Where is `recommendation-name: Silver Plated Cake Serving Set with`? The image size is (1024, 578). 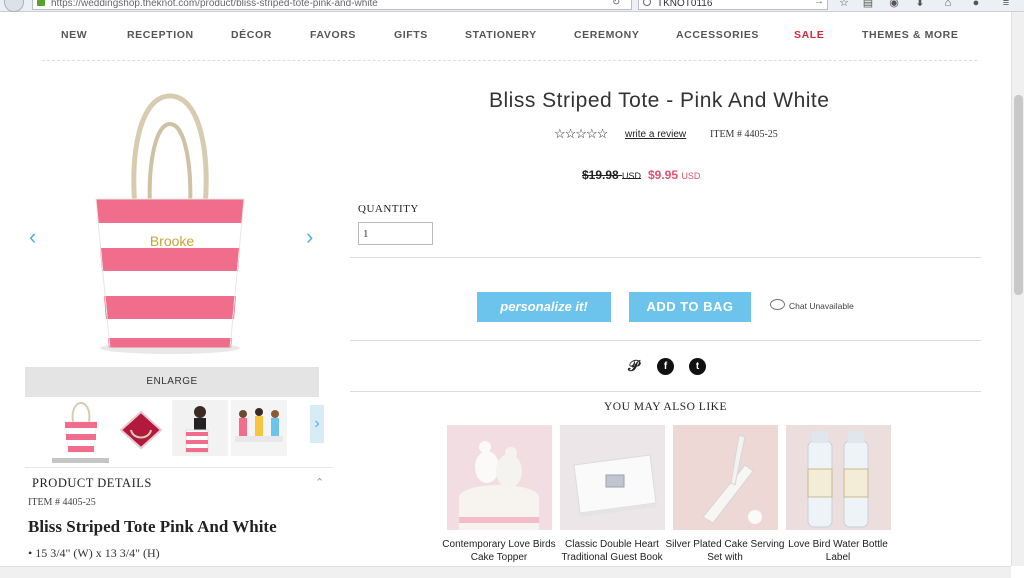 recommendation-name: Silver Plated Cake Serving Set with is located at coordinates (725, 551).